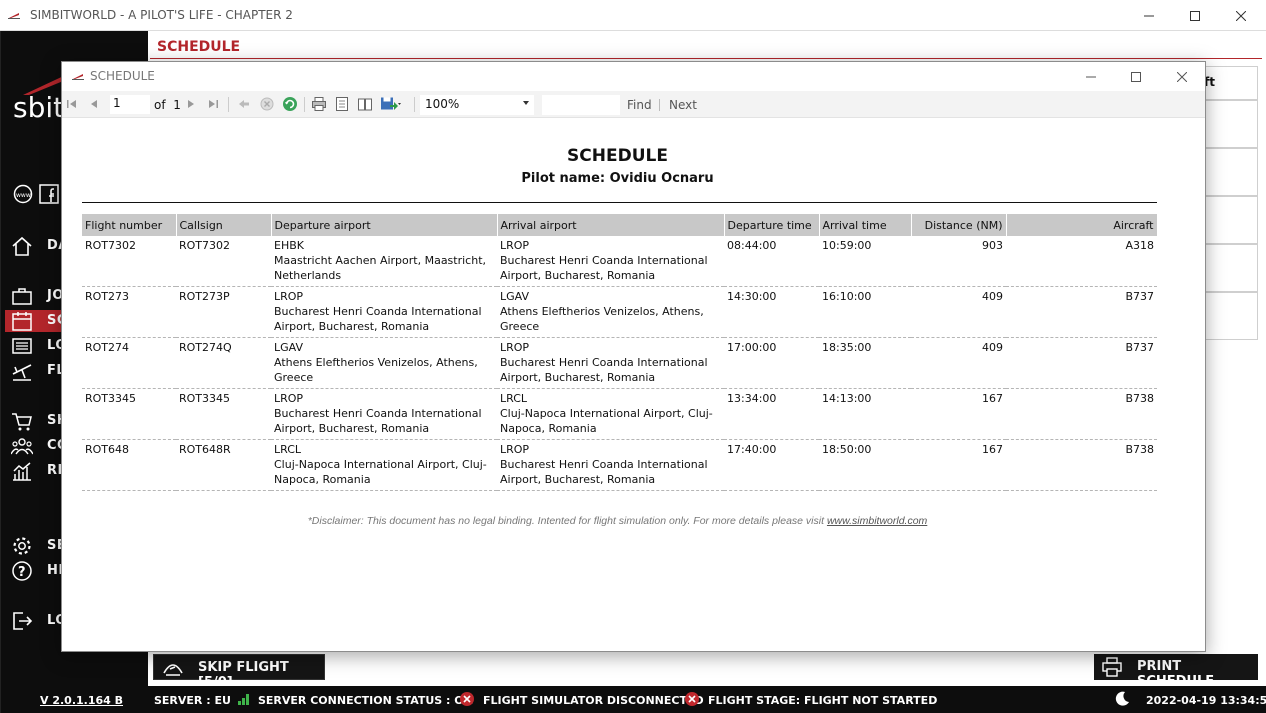 The width and height of the screenshot is (1266, 713). I want to click on column-header: Departure airport, so click(384, 225).